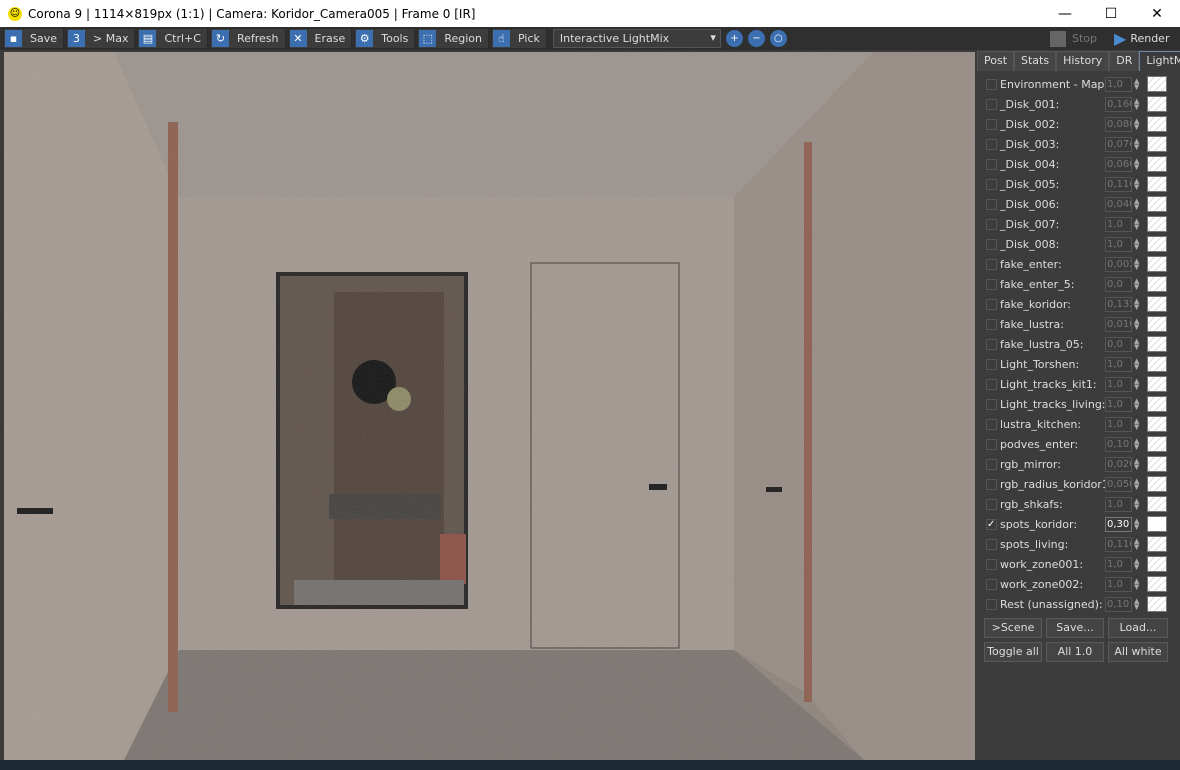  What do you see at coordinates (1013, 628) in the screenshot?
I see `to-scene-button: >Scene` at bounding box center [1013, 628].